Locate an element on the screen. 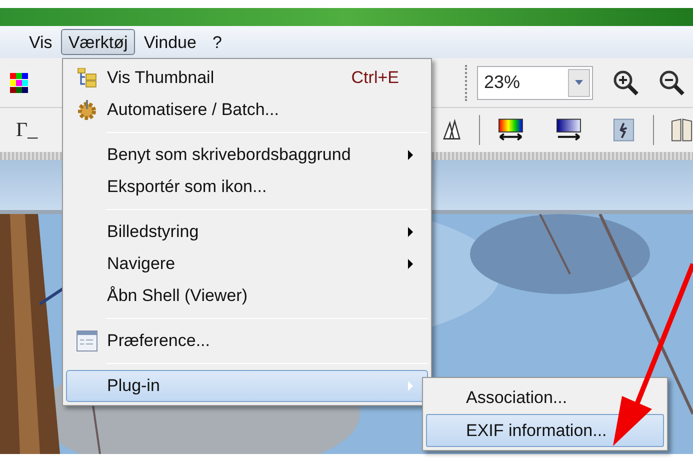 This screenshot has width=693, height=462. color-grid-icon is located at coordinates (19, 82).